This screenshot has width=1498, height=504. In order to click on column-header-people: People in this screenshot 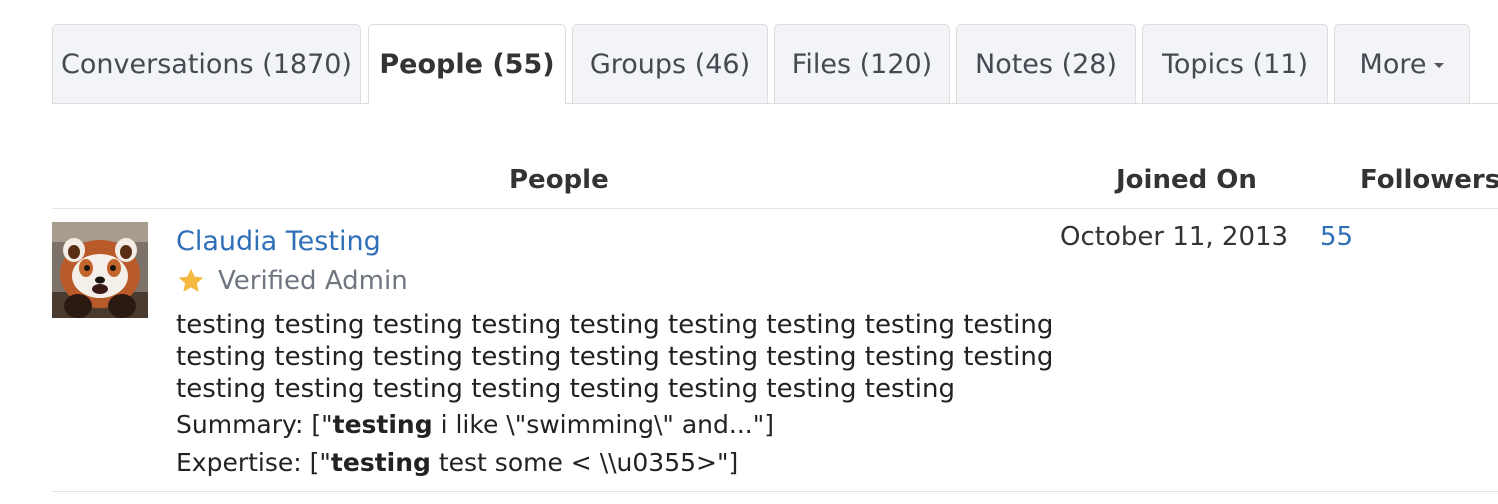, I will do `click(559, 180)`.